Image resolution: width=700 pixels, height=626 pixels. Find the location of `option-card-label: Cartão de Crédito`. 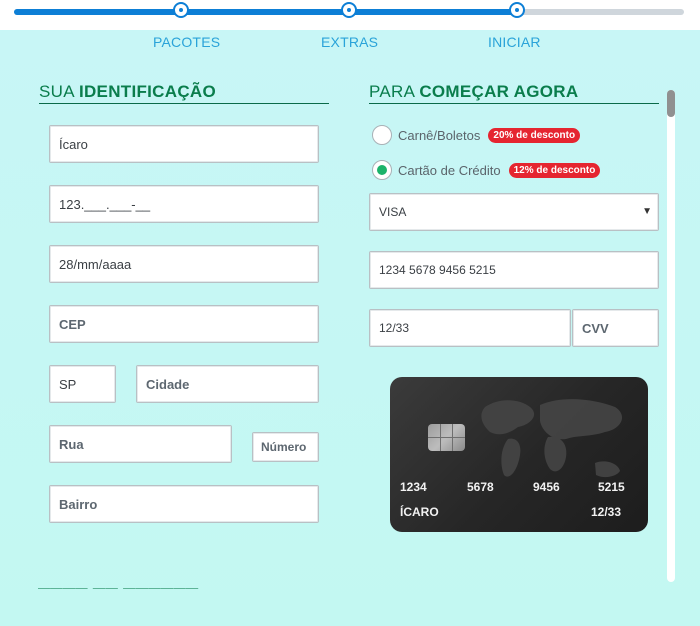

option-card-label: Cartão de Crédito is located at coordinates (449, 170).